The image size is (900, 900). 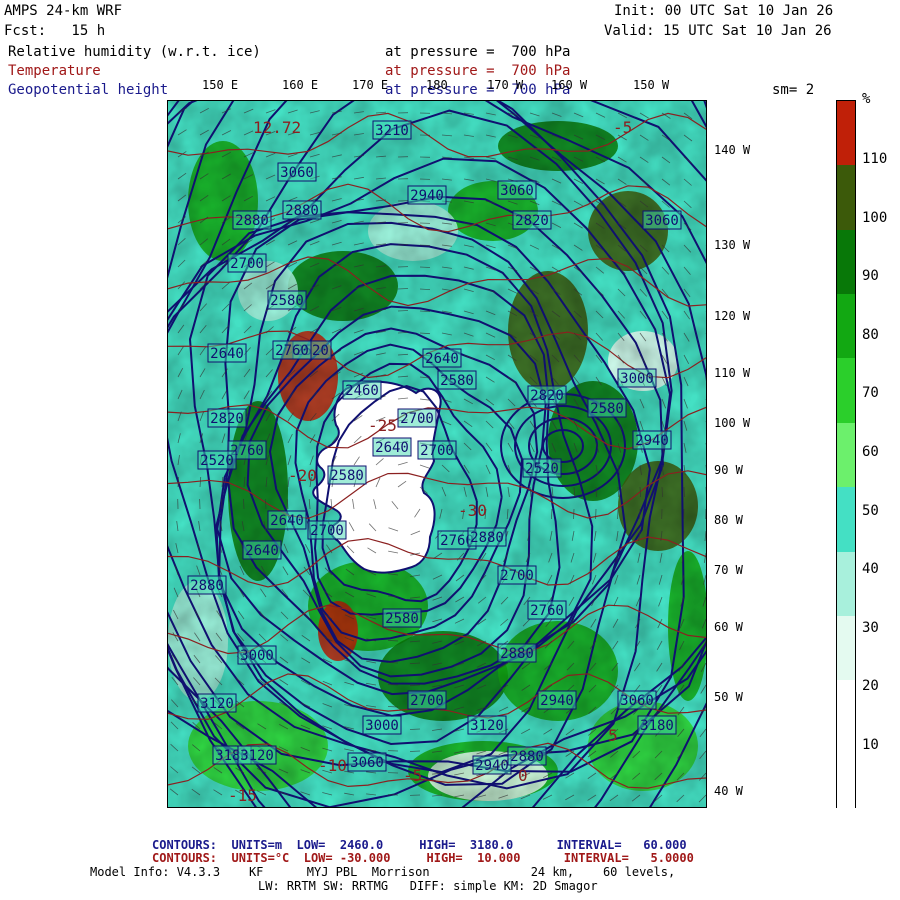 What do you see at coordinates (217, 460) in the screenshot?
I see `height-label: 2520` at bounding box center [217, 460].